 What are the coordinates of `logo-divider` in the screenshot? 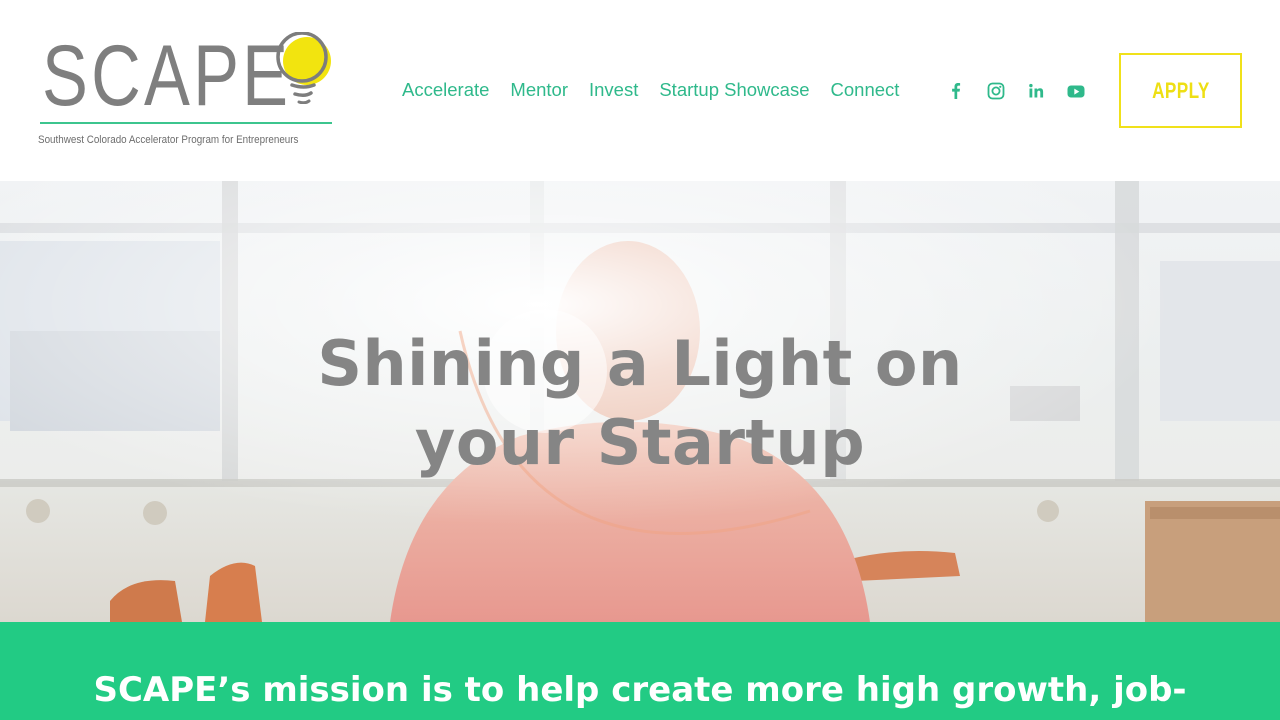 It's located at (186, 123).